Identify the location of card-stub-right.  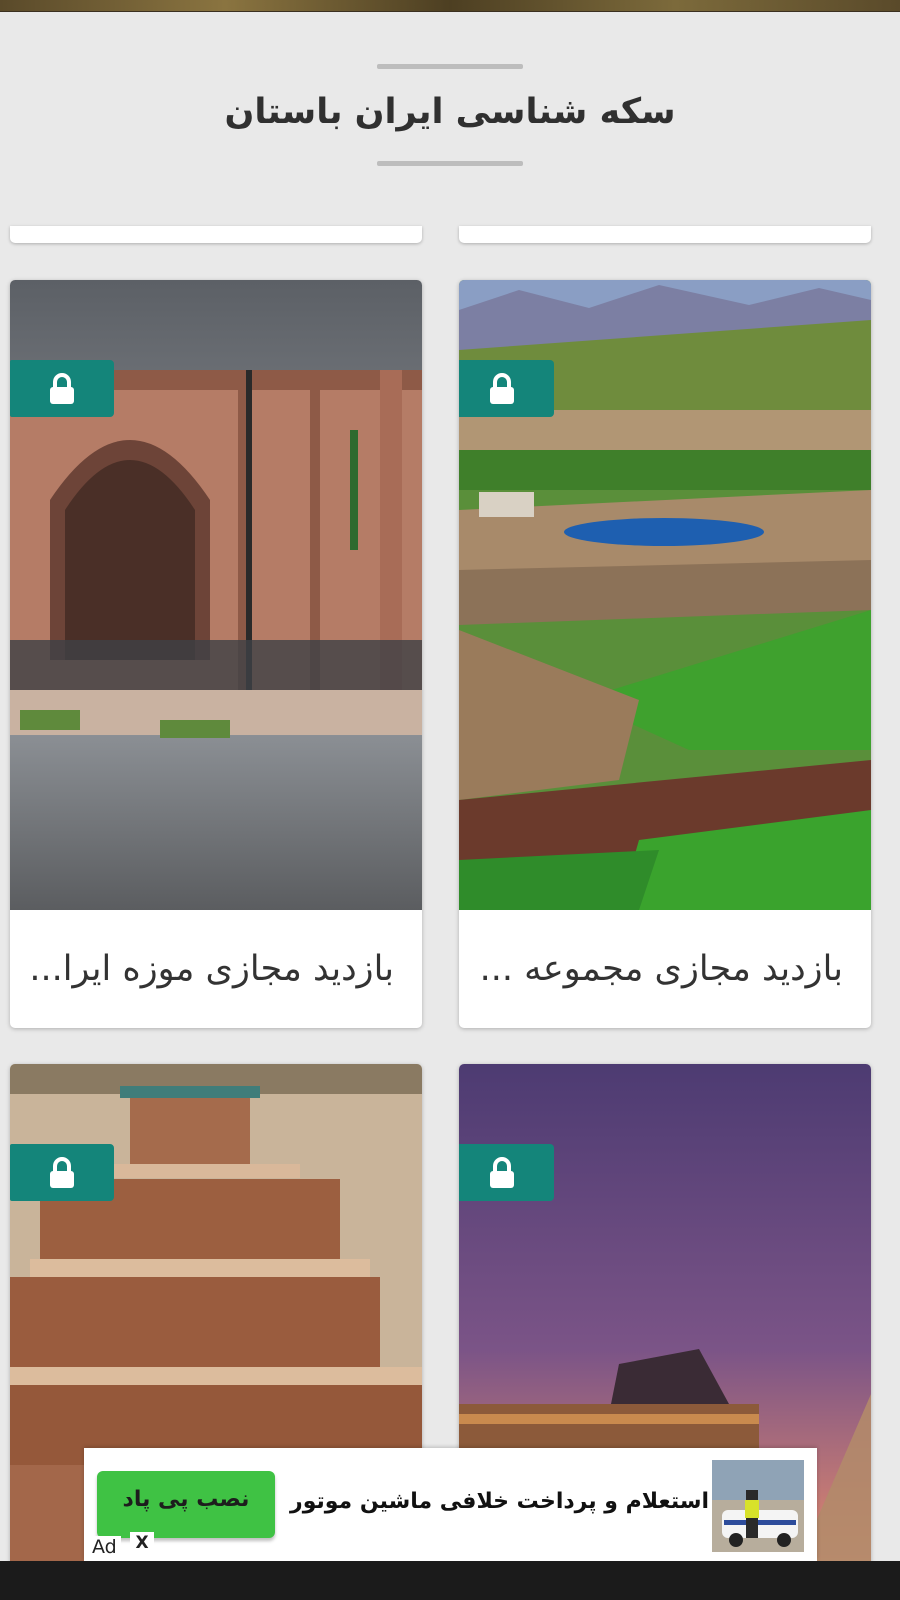
(665, 234).